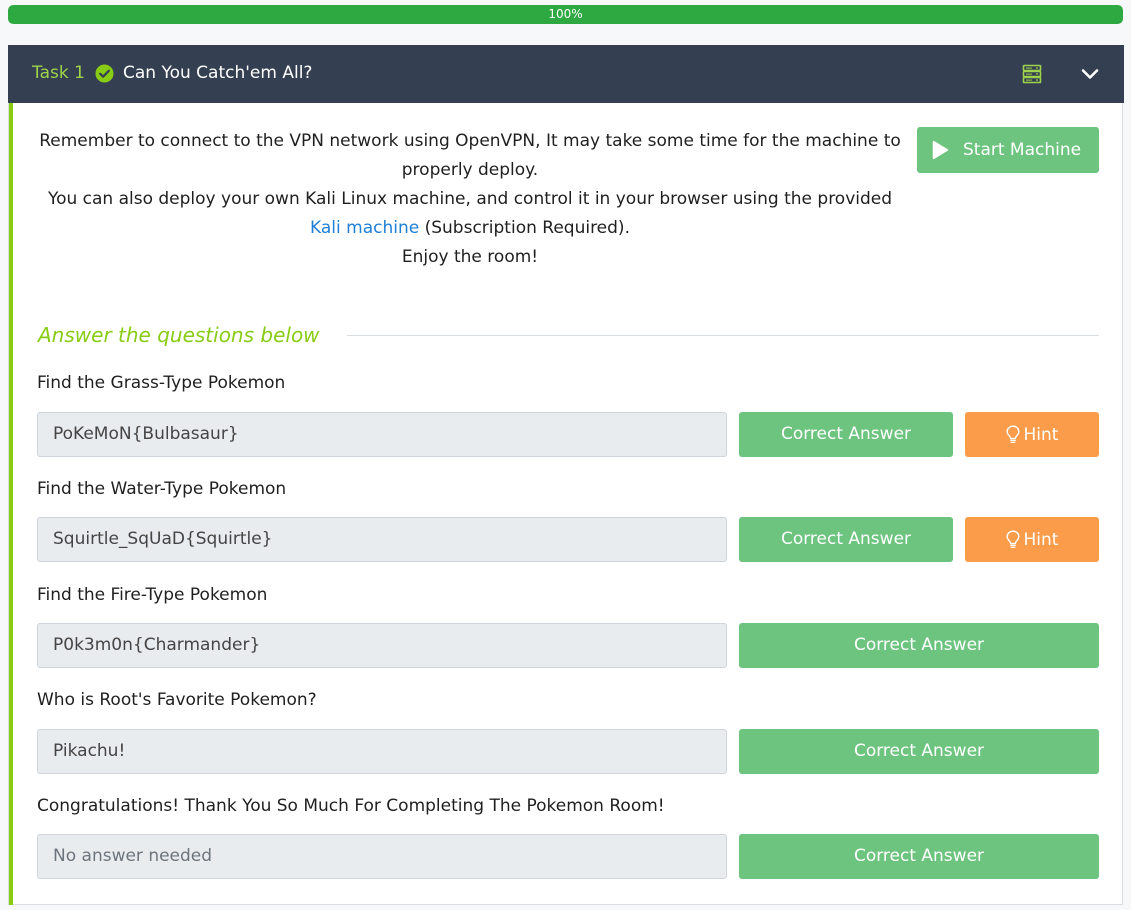 This screenshot has height=910, width=1131. Describe the element at coordinates (382, 645) in the screenshot. I see `answer-input-3: P0k3m0n{Charmander}` at that location.